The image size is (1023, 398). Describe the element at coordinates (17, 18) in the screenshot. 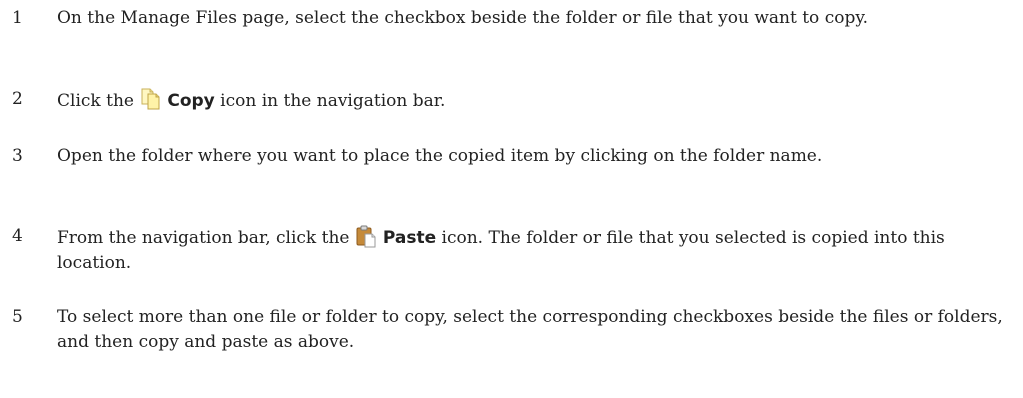

I see `step-number: 1` at that location.